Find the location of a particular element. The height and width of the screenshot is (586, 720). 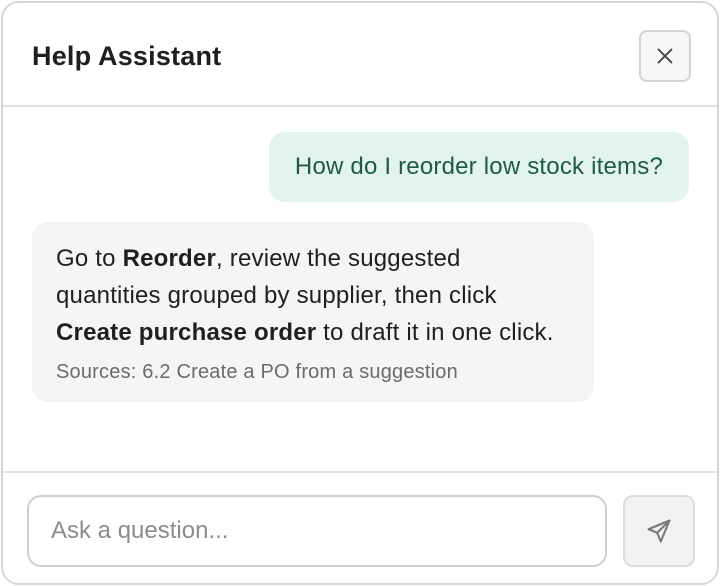

user-message-text: How do I reorder low stock items? is located at coordinates (478, 166).